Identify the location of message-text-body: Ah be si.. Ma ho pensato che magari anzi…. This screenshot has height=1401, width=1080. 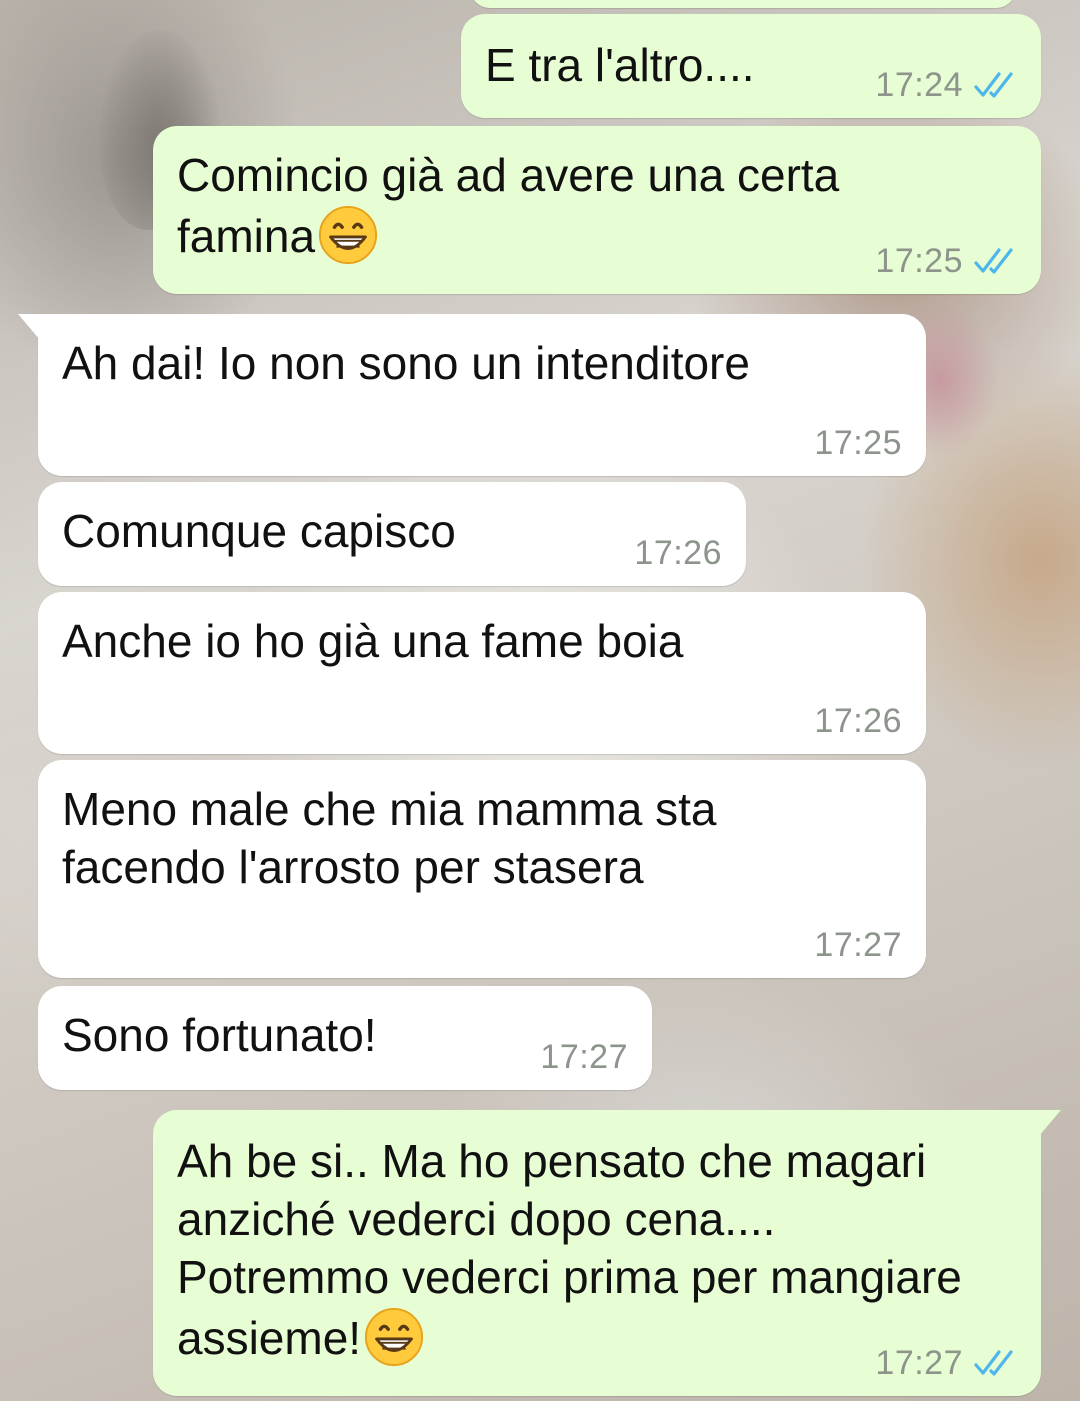
(569, 1249).